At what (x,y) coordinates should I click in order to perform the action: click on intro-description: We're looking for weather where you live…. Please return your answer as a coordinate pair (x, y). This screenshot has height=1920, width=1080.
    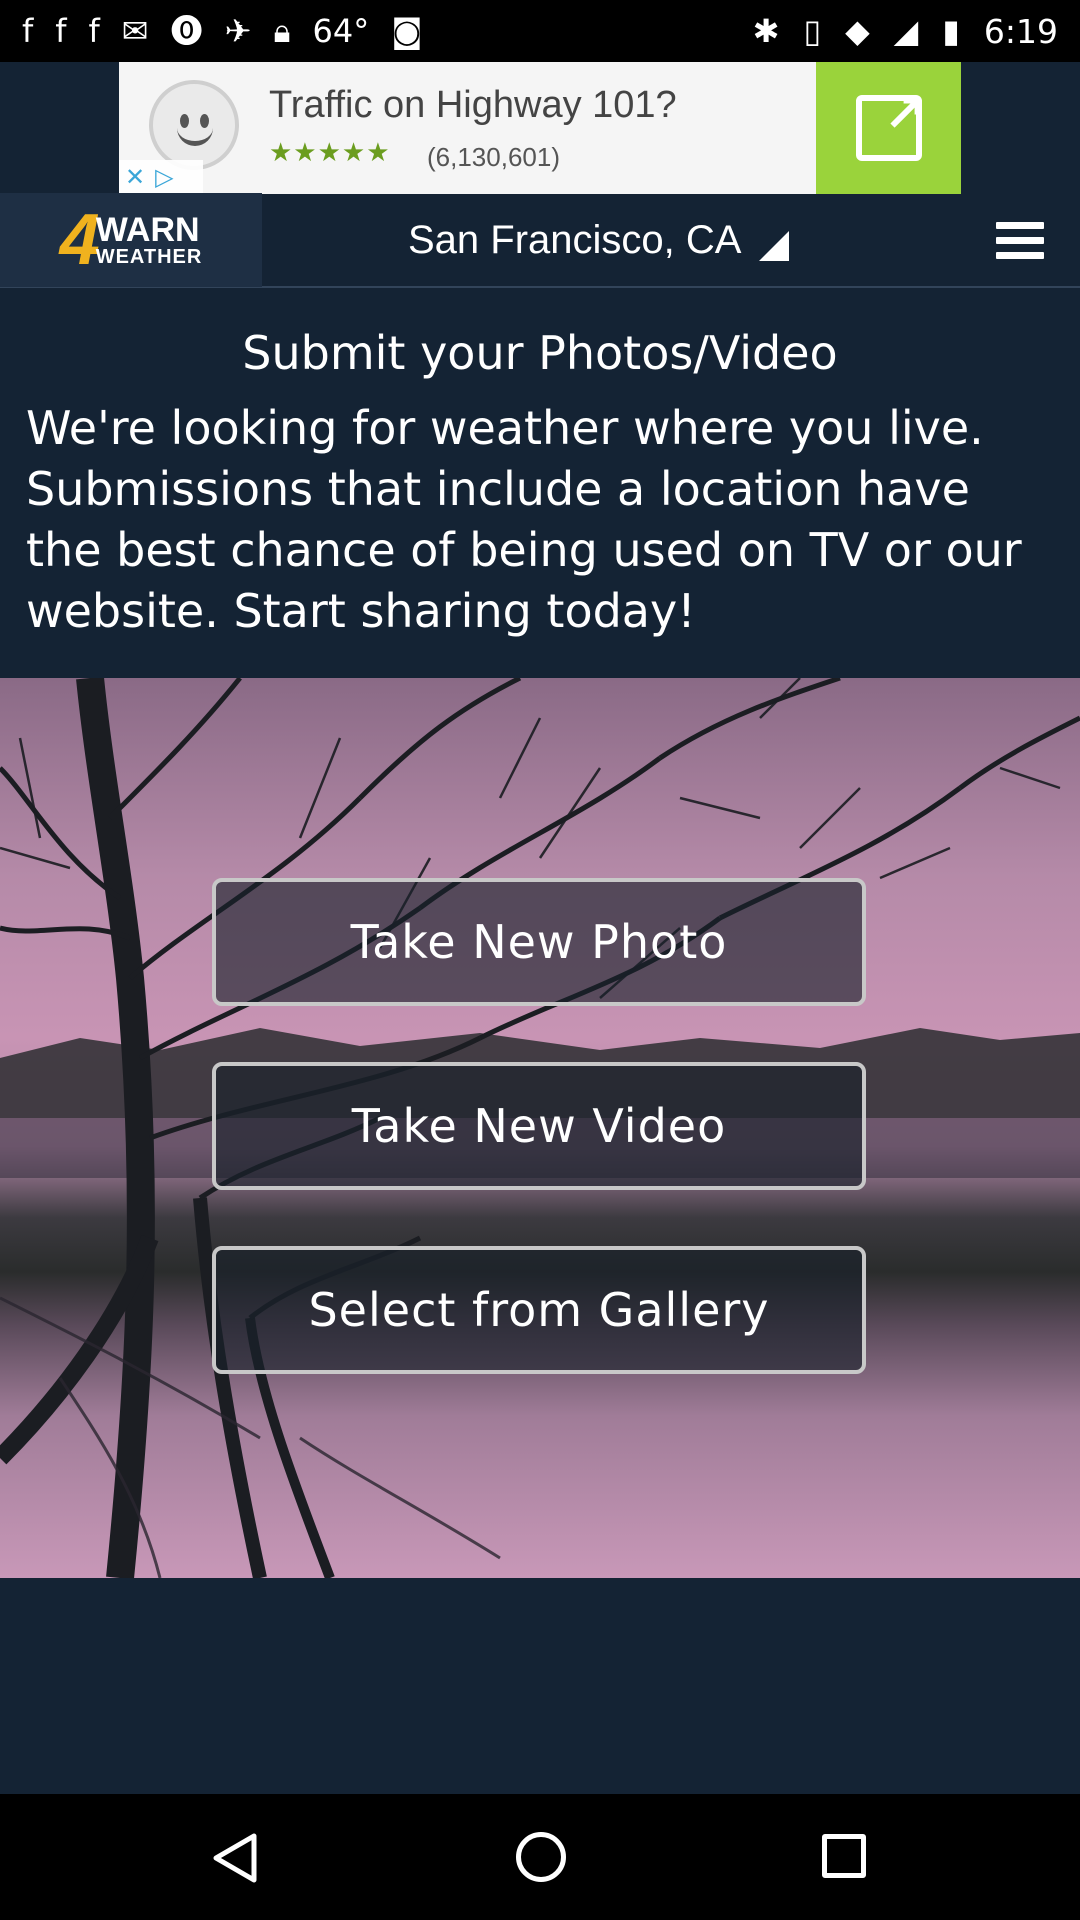
    Looking at the image, I should click on (524, 519).